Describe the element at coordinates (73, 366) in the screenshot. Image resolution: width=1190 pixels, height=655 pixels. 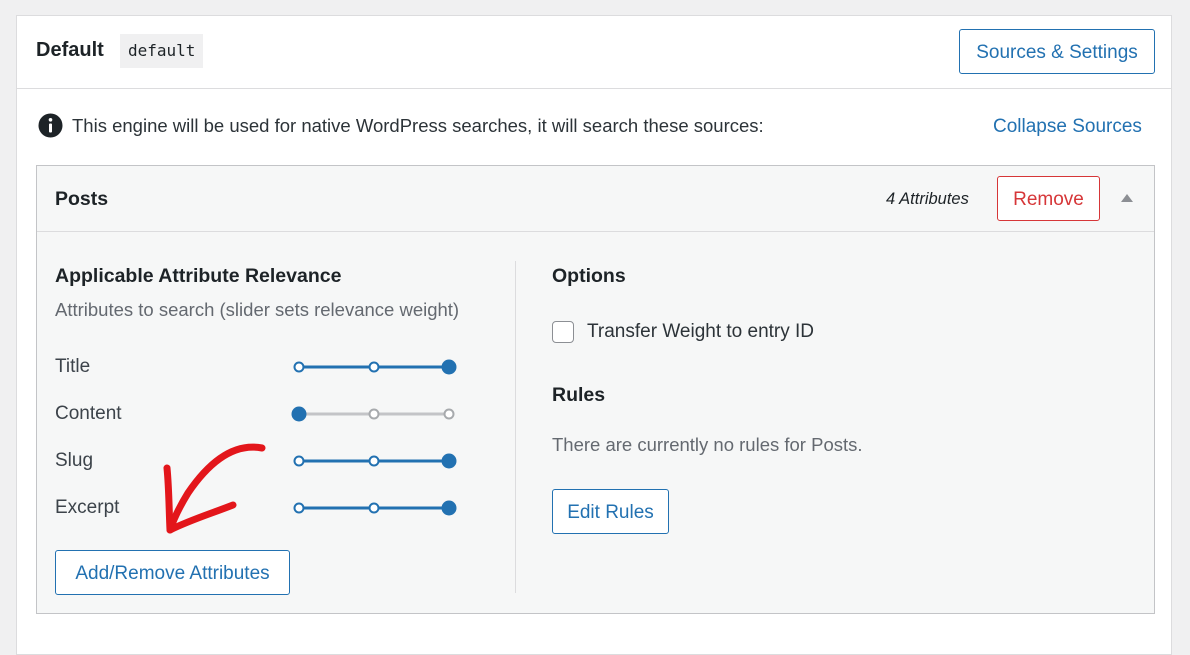
I see `attribute-name: Title` at that location.